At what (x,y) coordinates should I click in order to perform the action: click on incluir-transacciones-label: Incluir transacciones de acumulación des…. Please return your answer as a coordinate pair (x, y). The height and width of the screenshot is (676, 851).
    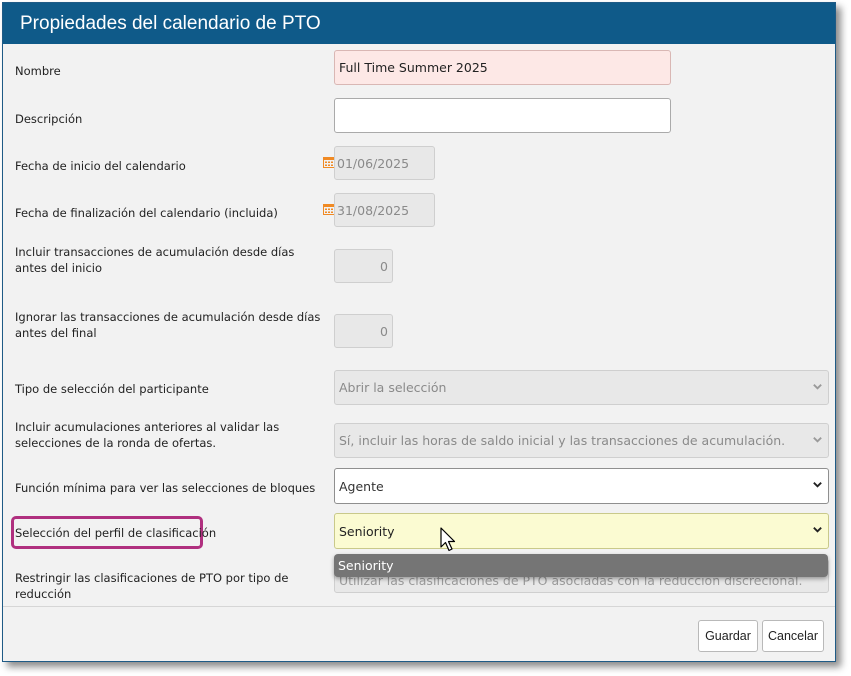
    Looking at the image, I should click on (155, 260).